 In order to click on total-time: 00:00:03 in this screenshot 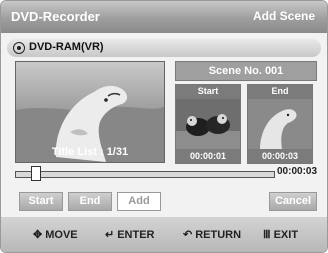, I will do `click(297, 171)`.